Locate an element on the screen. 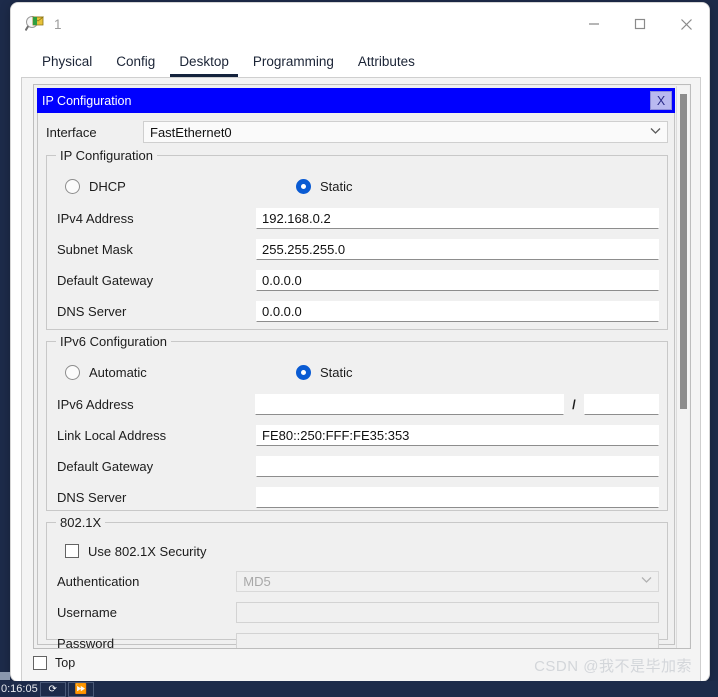 The height and width of the screenshot is (697, 718). use-dot1x-security-label: Use 802.1X Security is located at coordinates (147, 551).